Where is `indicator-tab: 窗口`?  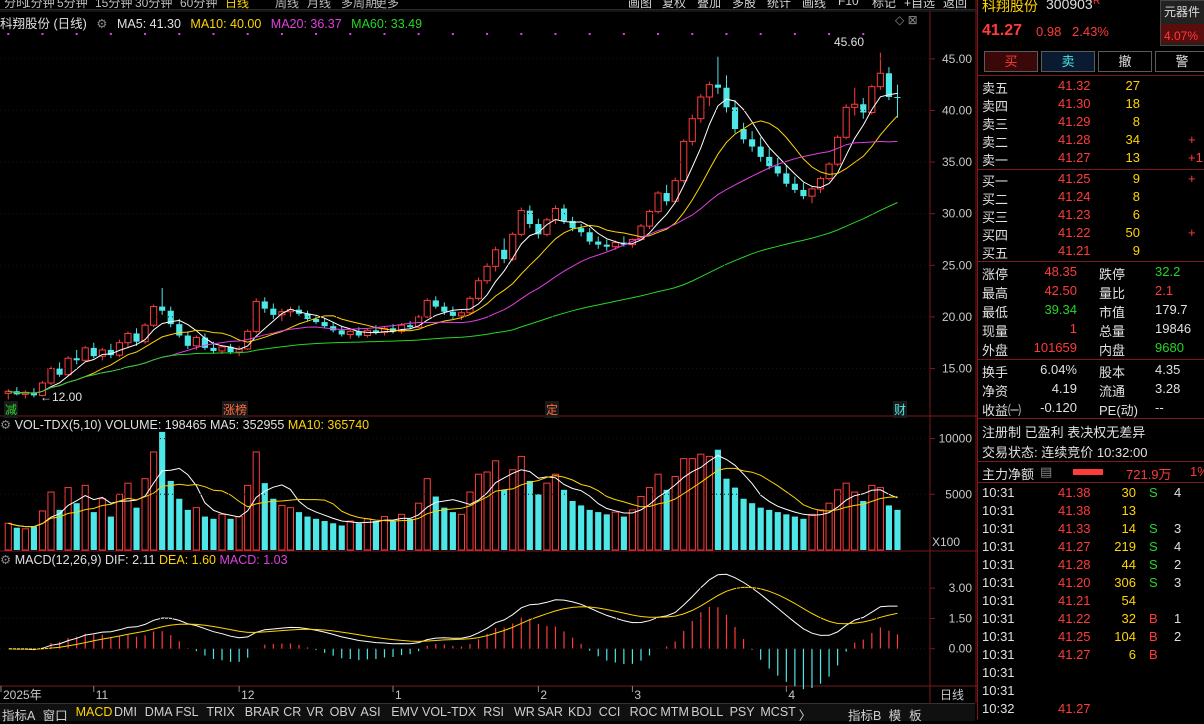
indicator-tab: 窗口 is located at coordinates (55, 714).